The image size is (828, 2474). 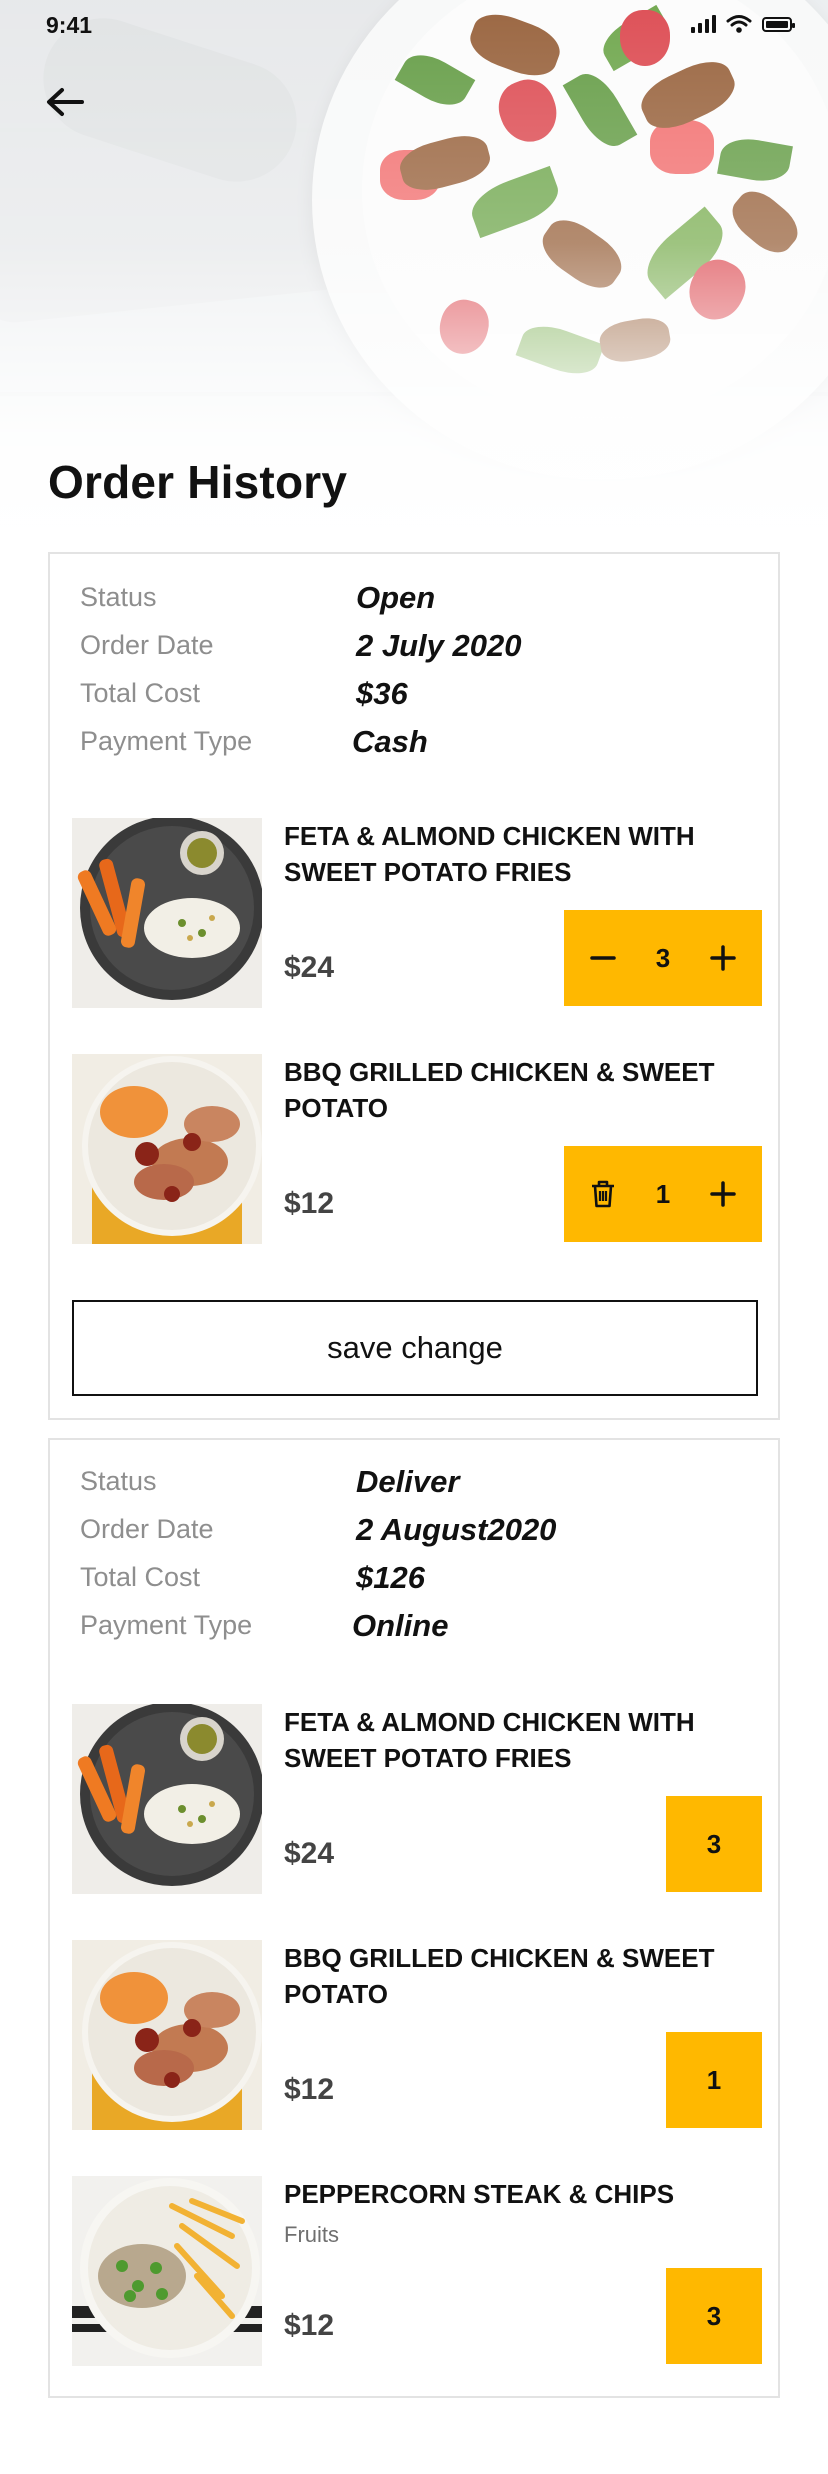 I want to click on signal-icon, so click(x=703, y=24).